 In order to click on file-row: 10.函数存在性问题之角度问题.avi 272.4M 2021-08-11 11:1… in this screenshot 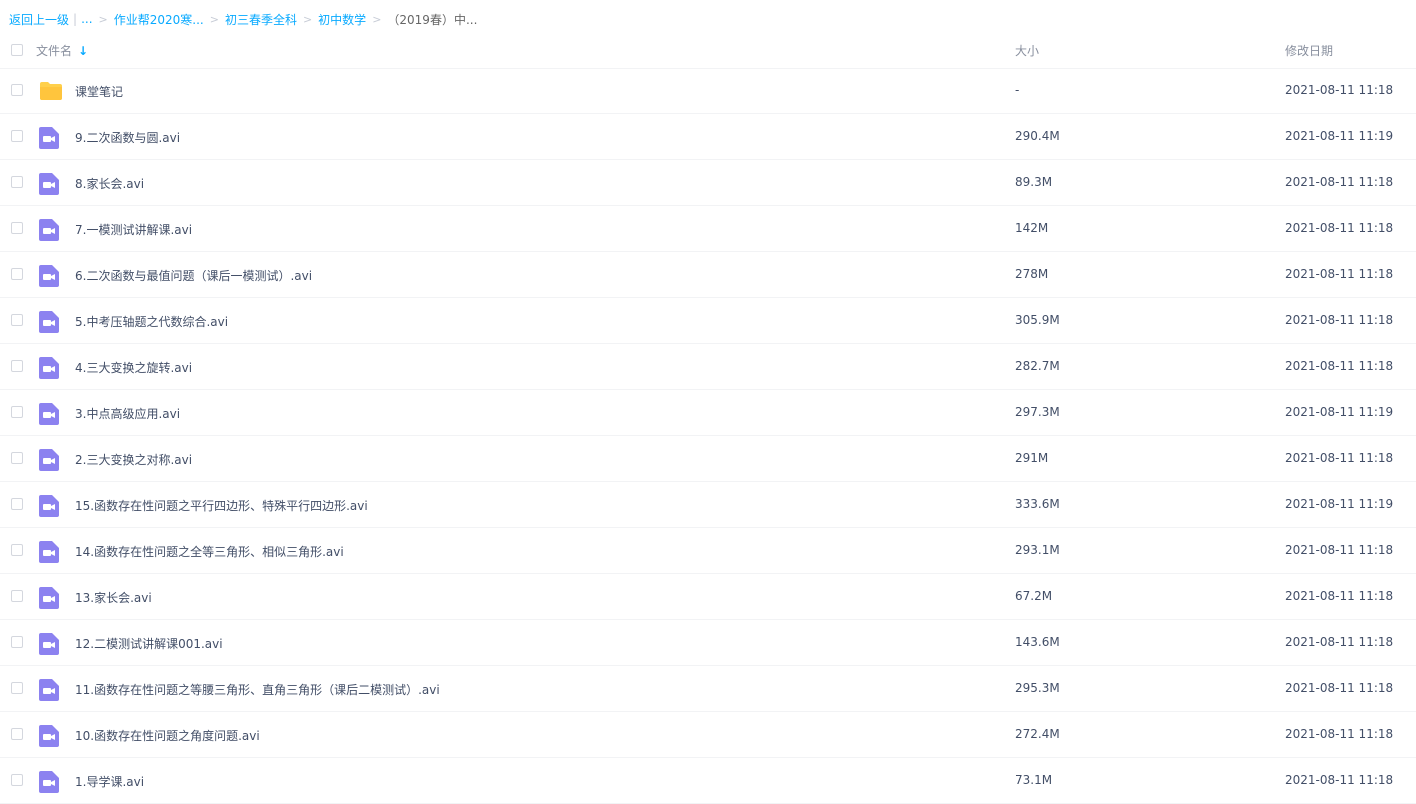, I will do `click(708, 735)`.